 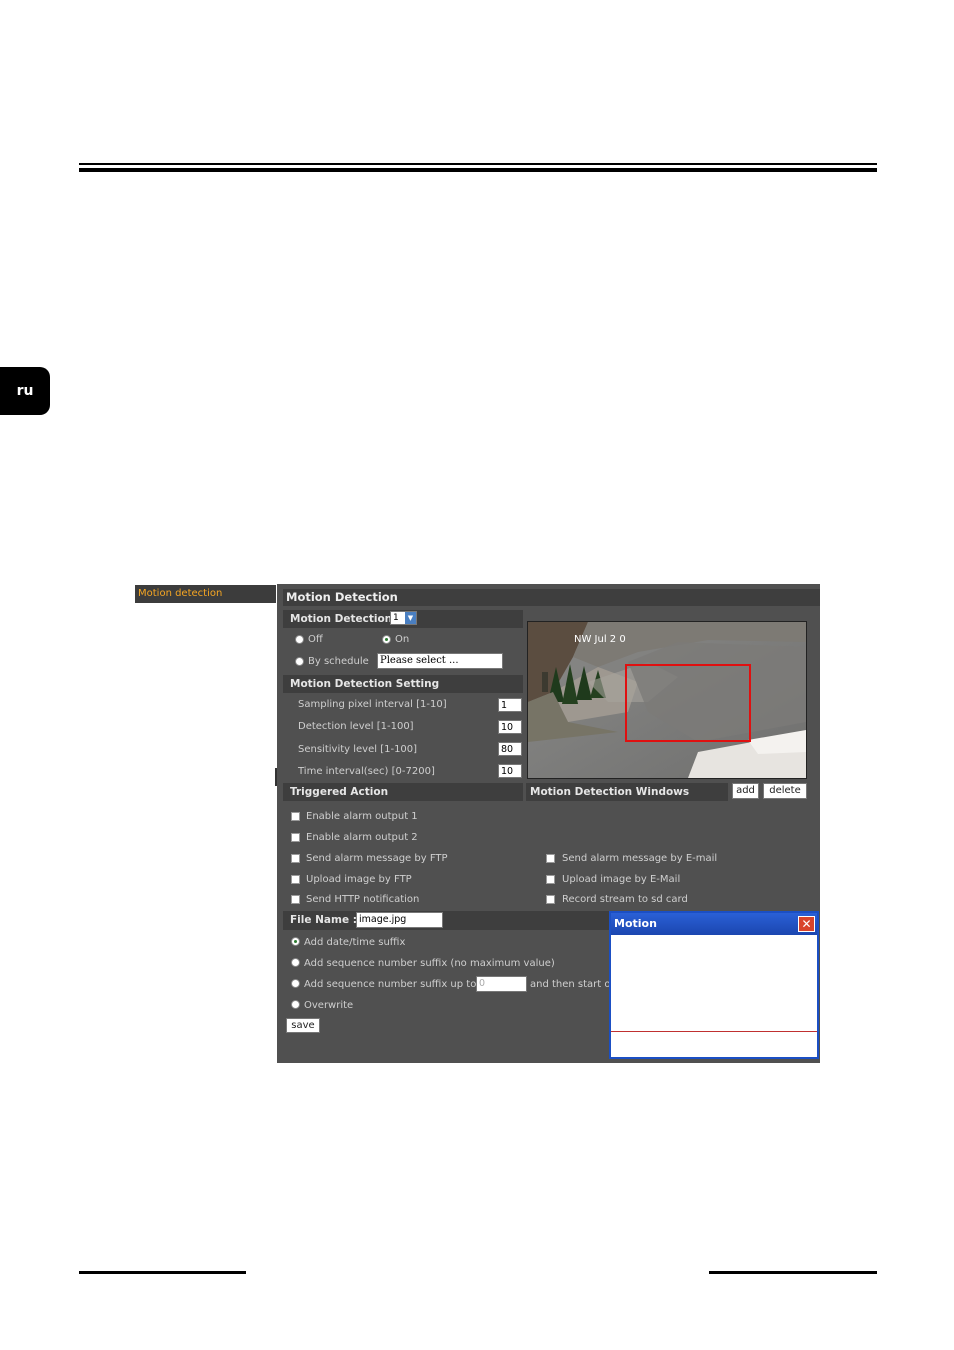 I want to click on seq-upto-label: Add sequence number suffix up to, so click(x=390, y=984).